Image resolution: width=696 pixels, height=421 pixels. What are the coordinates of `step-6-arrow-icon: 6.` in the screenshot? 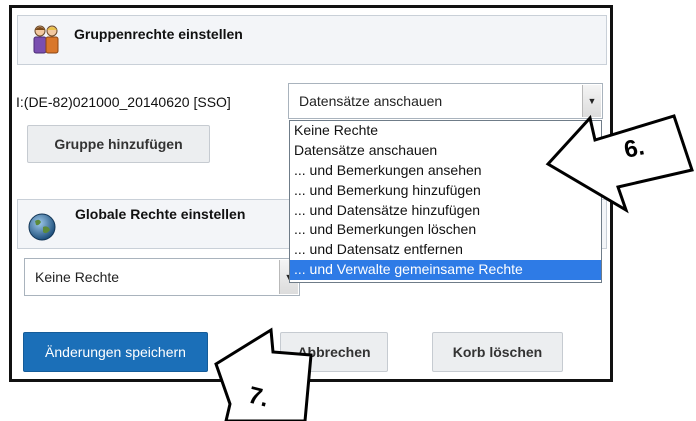 It's located at (619, 164).